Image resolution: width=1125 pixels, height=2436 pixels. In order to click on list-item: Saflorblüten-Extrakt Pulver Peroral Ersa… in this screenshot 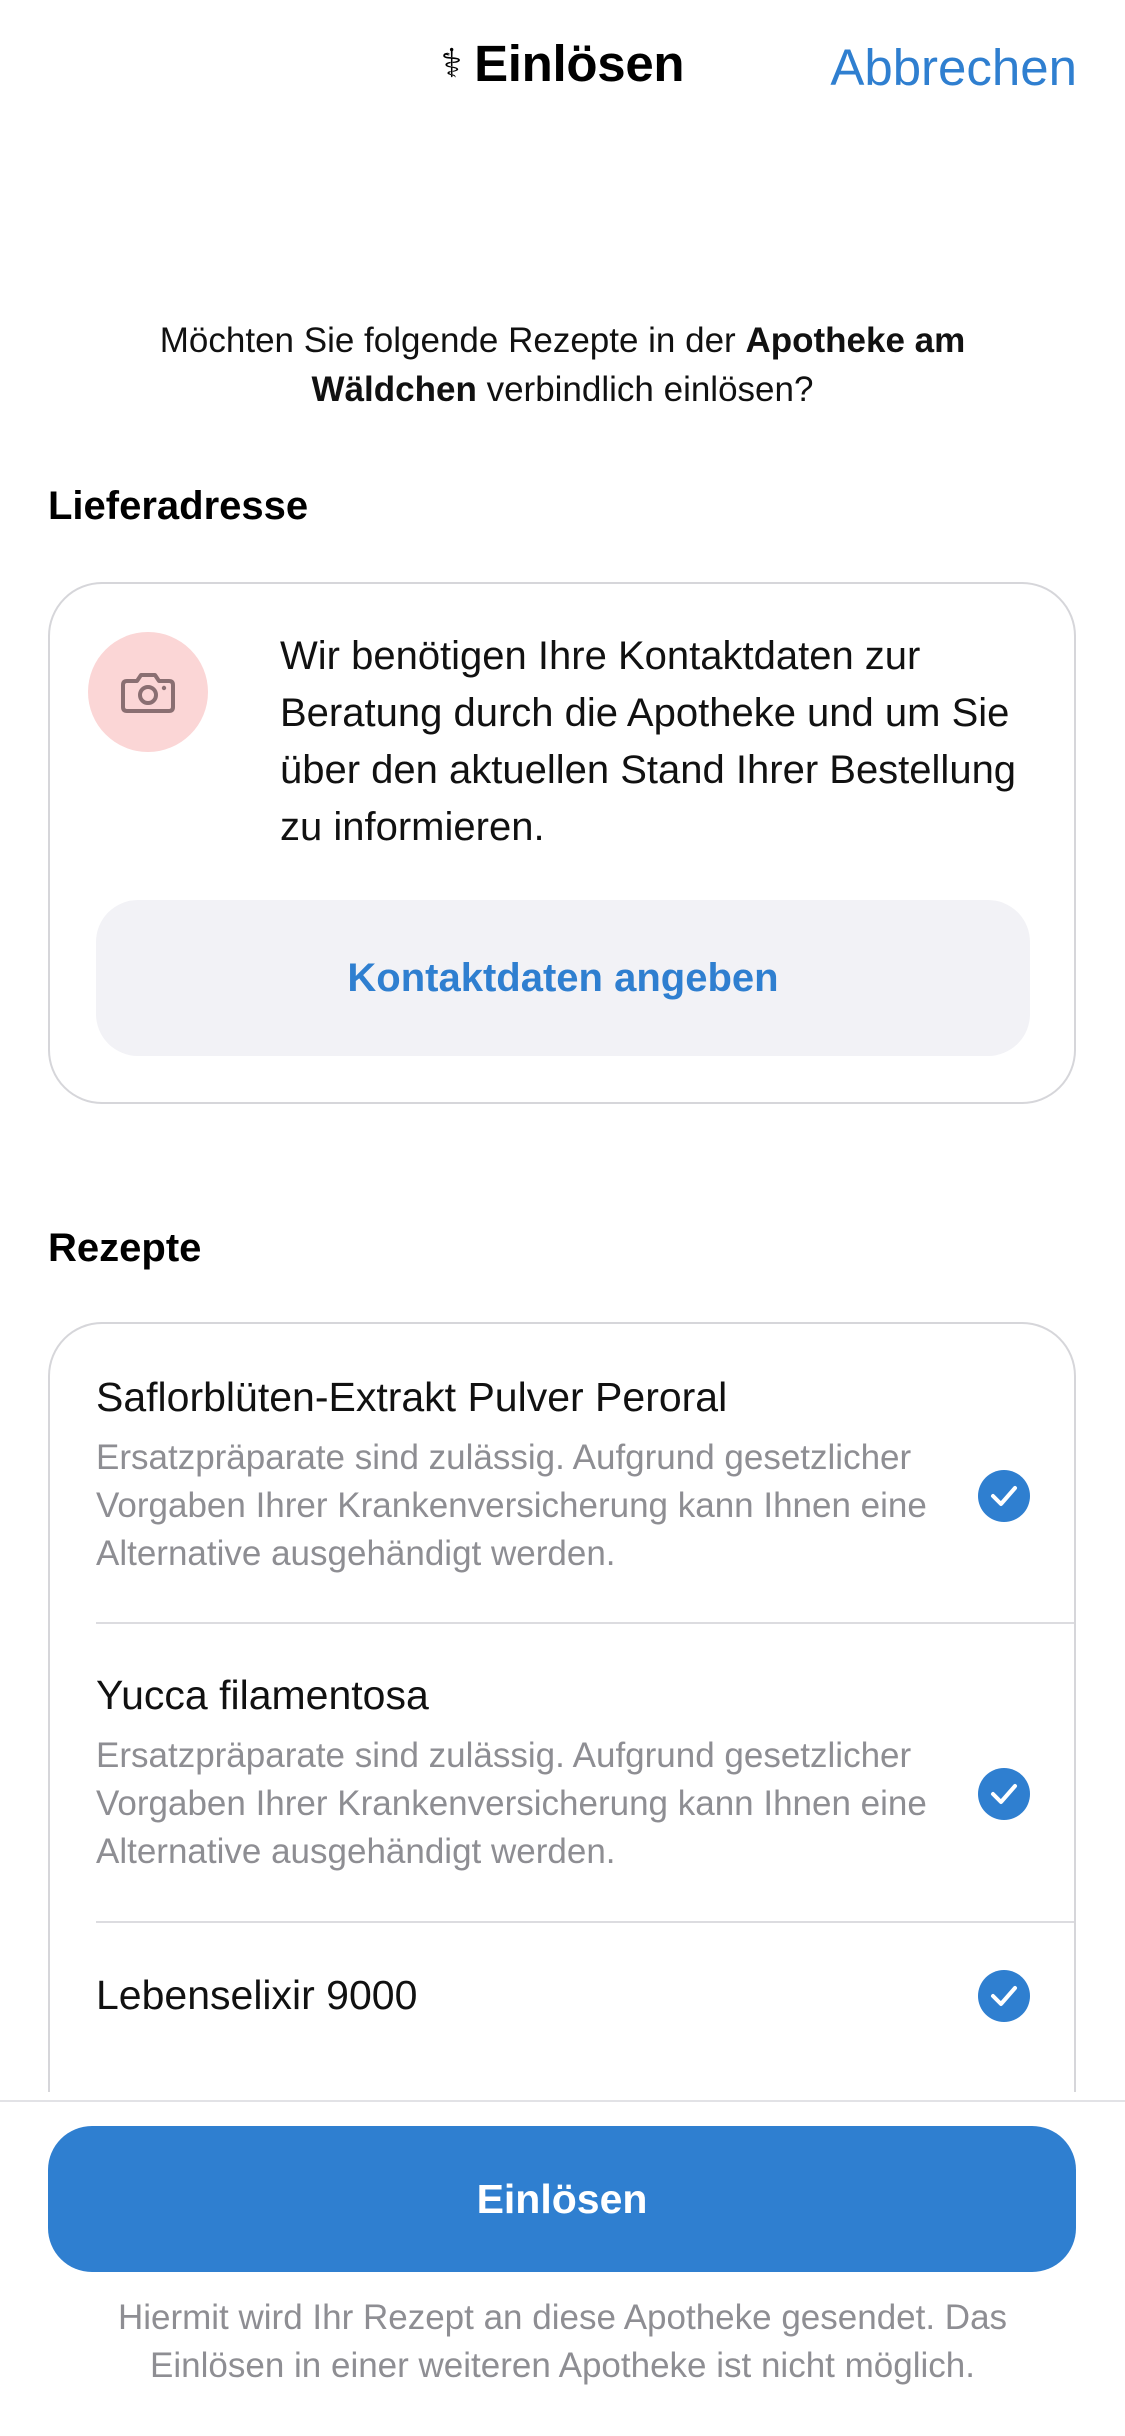, I will do `click(562, 1499)`.